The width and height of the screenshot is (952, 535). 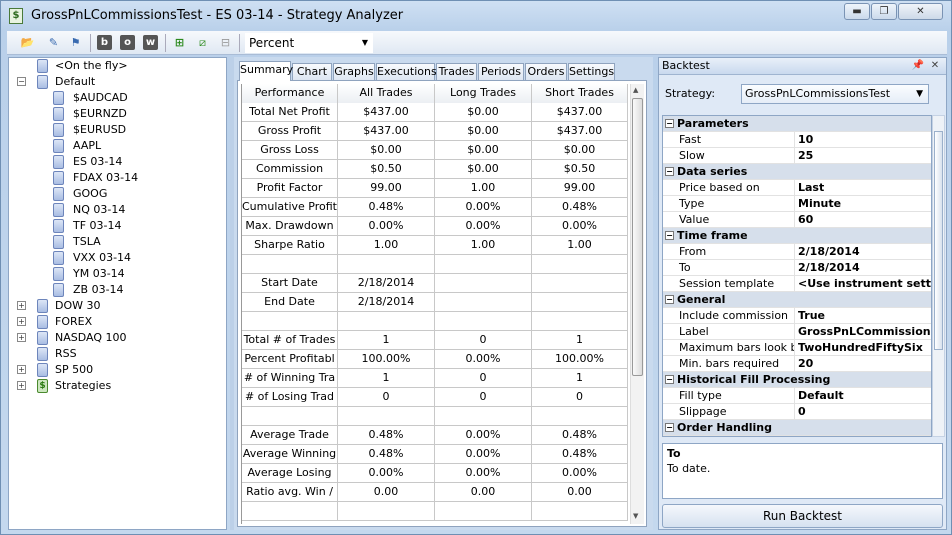 What do you see at coordinates (863, 204) in the screenshot?
I see `property-value: Minute` at bounding box center [863, 204].